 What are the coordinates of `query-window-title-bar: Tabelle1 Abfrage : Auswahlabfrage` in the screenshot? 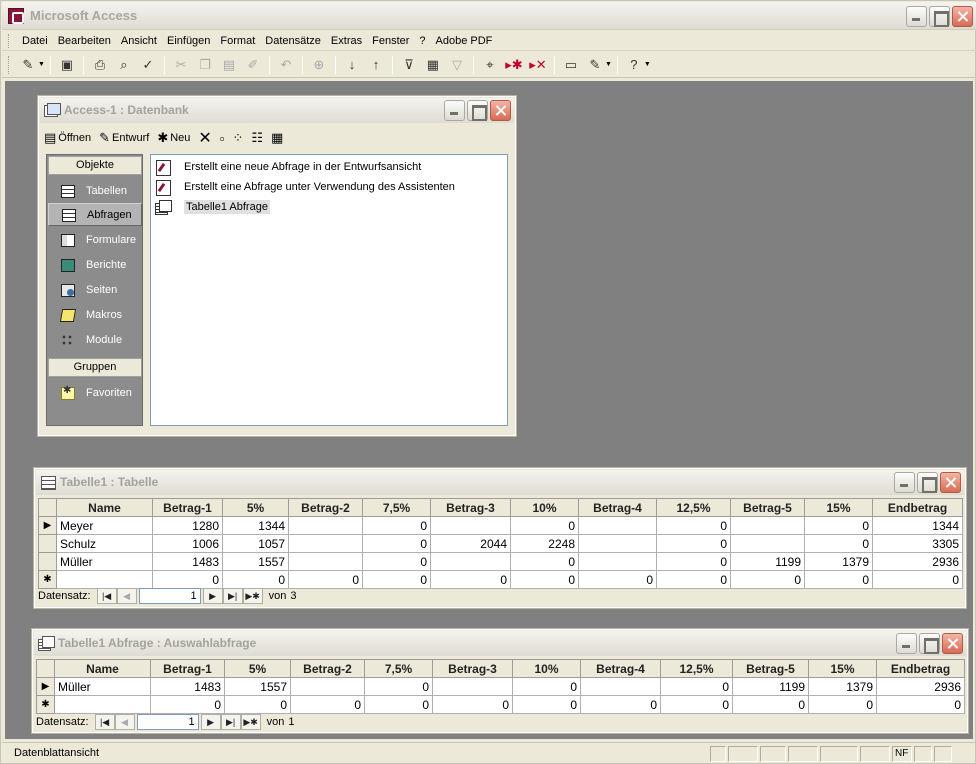 It's located at (500, 643).